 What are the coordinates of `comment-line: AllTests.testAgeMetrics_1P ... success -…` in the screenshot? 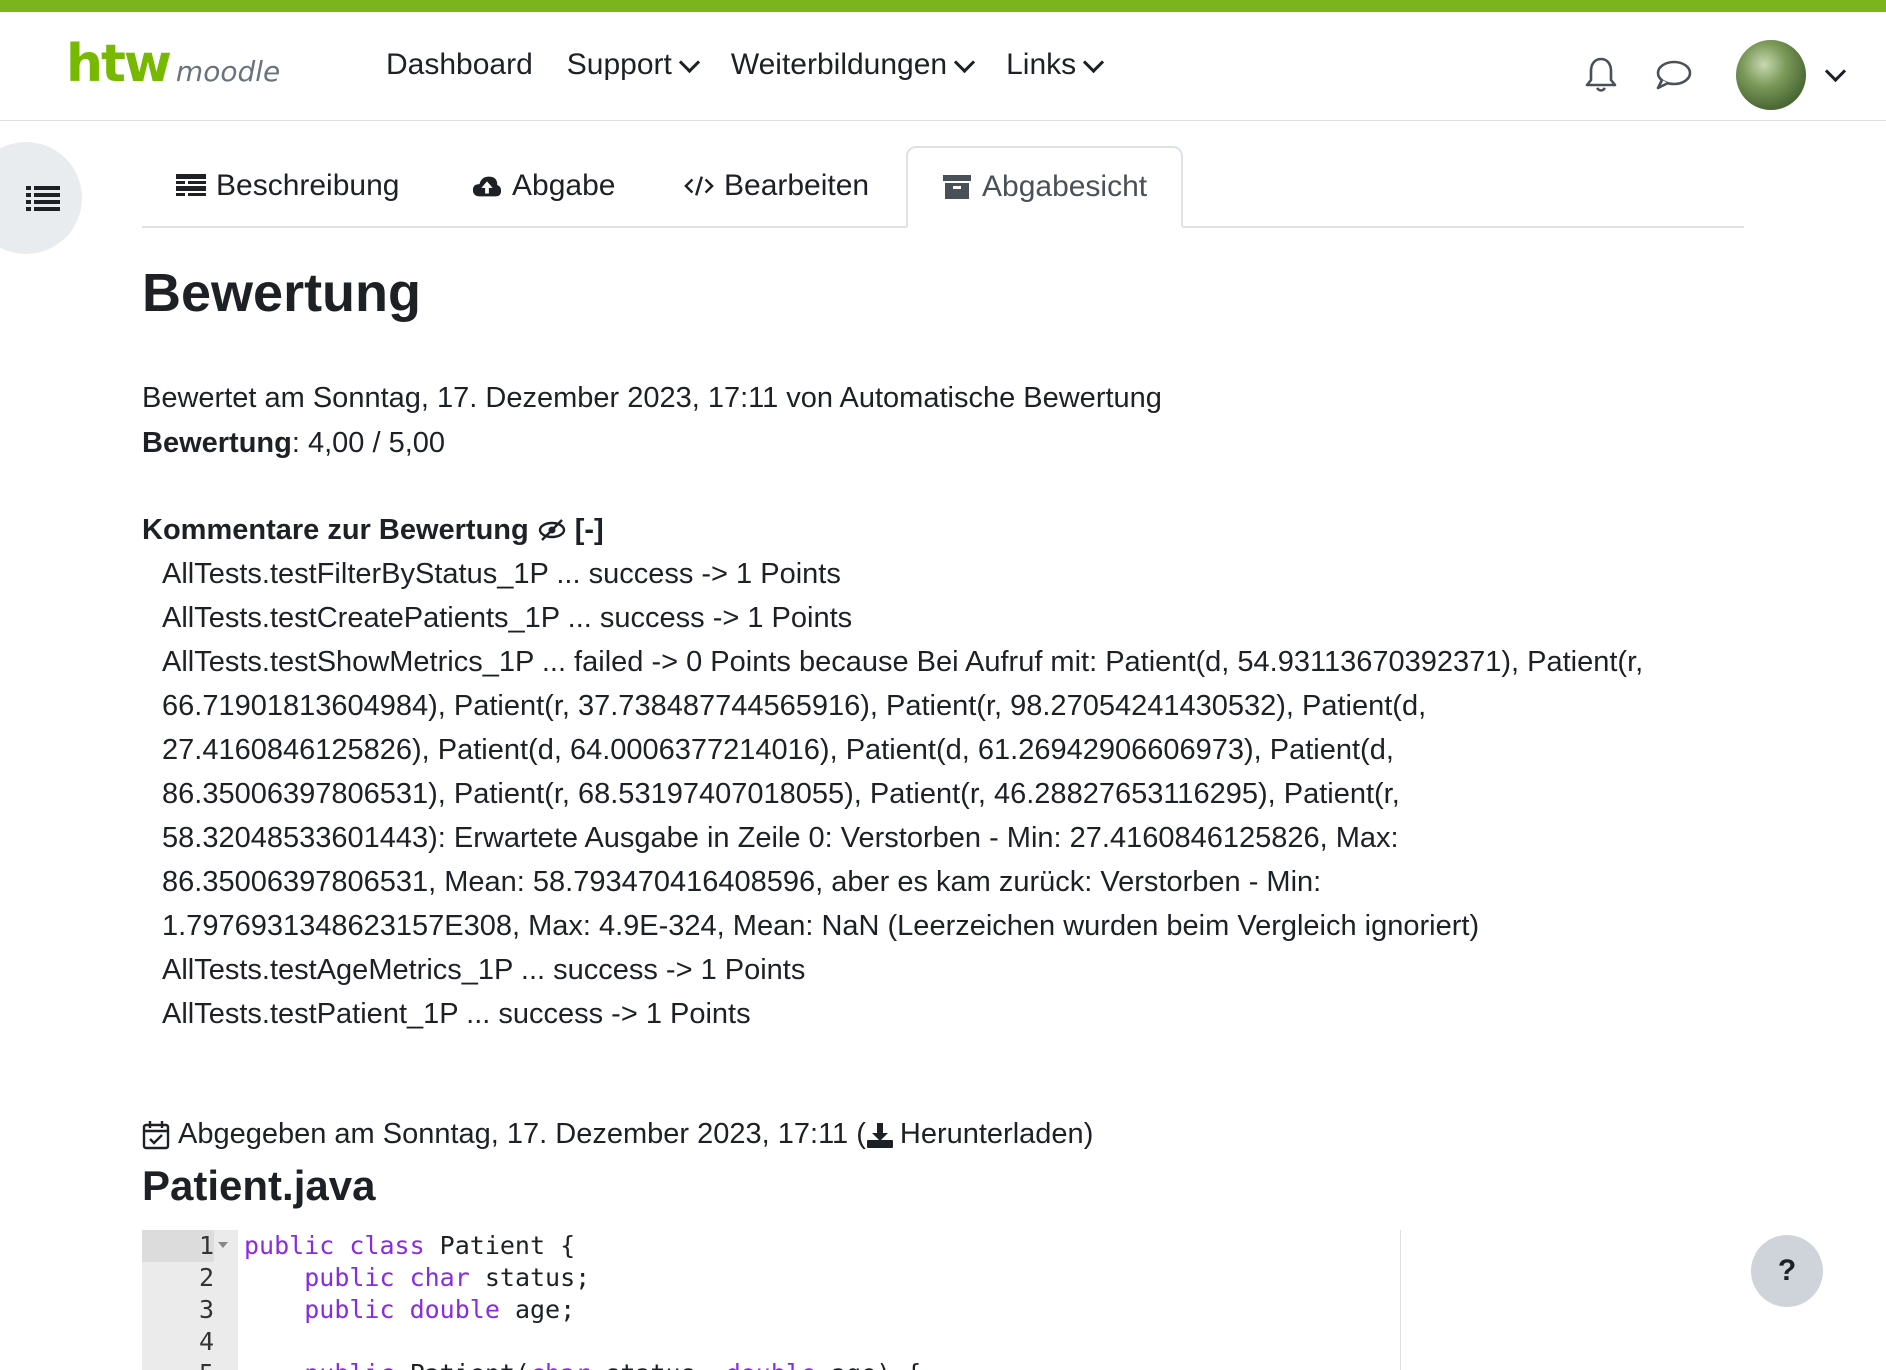 It's located at (484, 970).